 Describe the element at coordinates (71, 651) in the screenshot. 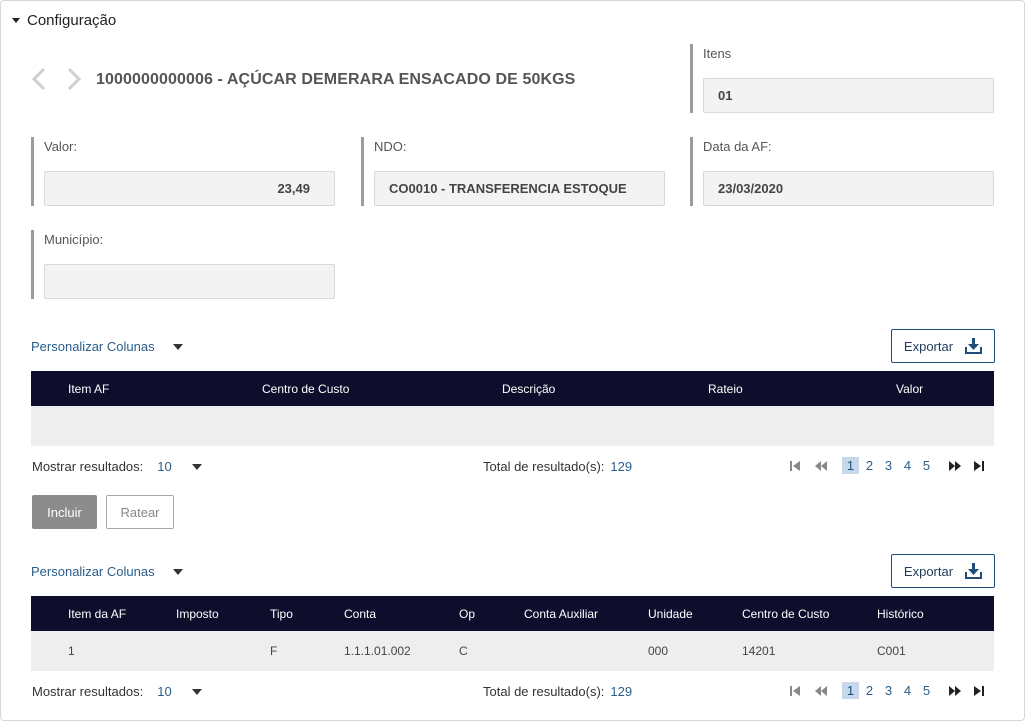

I see `table-cell: 1` at that location.